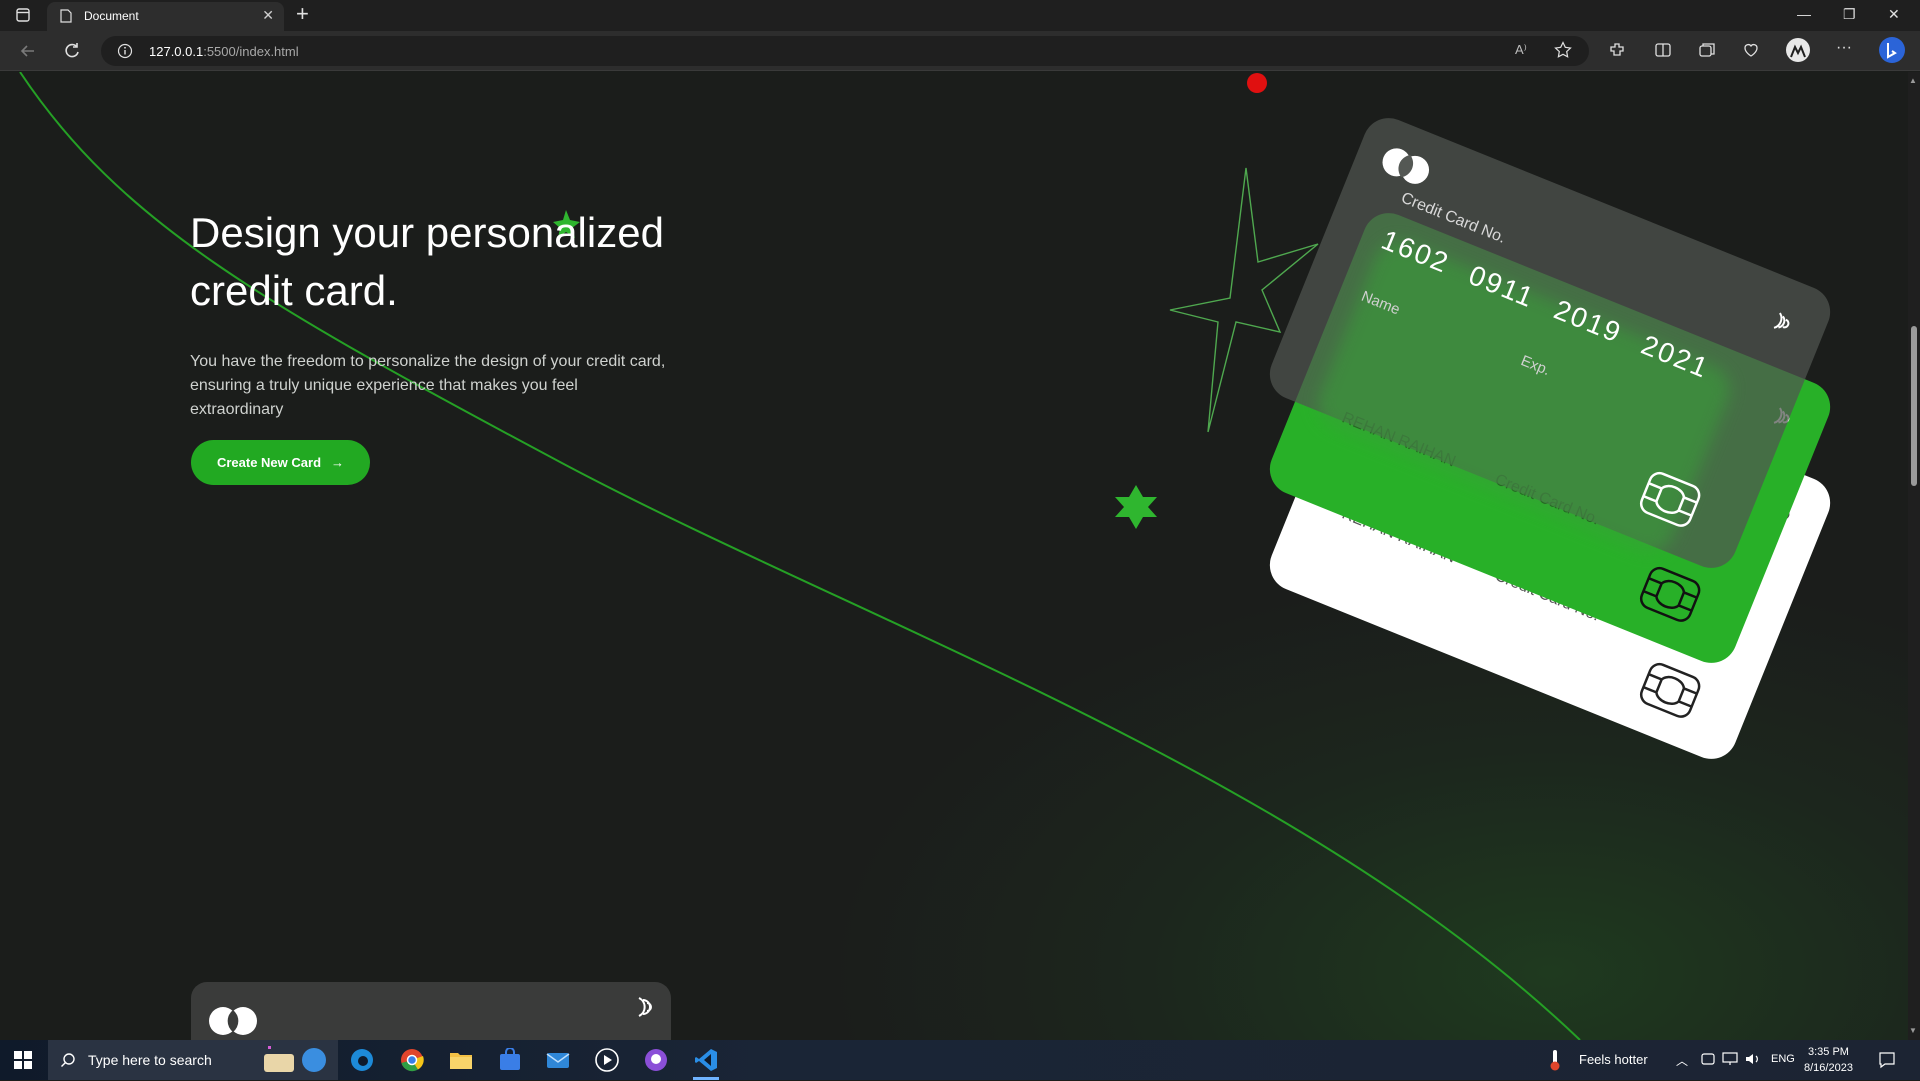 This screenshot has height=1081, width=1920. I want to click on hero-title: Design your personalized credit card., so click(427, 261).